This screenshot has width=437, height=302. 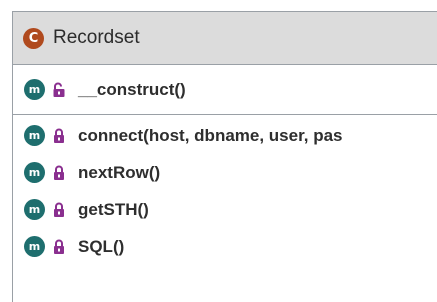 What do you see at coordinates (225, 246) in the screenshot?
I see `member-row-sql: m SQL()` at bounding box center [225, 246].